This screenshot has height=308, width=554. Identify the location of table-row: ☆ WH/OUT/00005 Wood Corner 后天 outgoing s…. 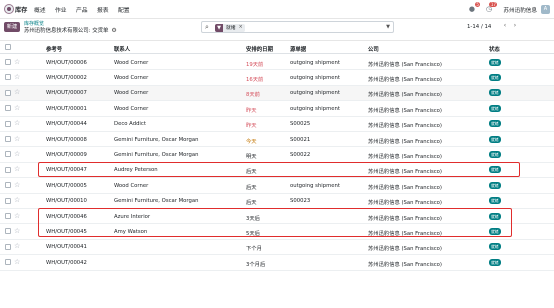
(277, 186).